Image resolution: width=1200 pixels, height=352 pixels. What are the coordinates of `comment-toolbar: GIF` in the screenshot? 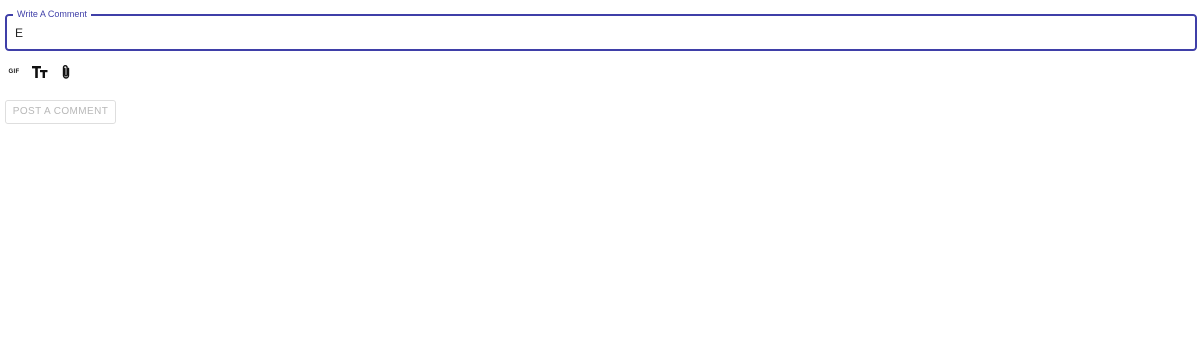 It's located at (46, 72).